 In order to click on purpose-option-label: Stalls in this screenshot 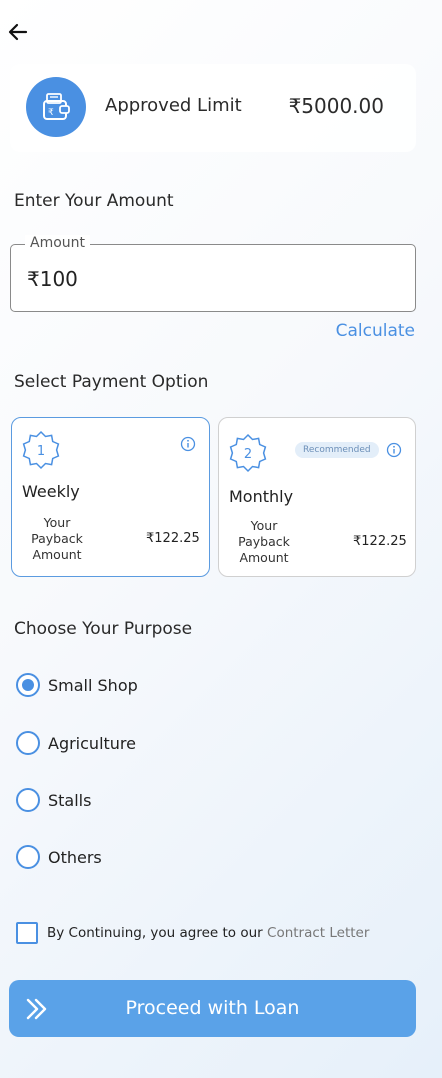, I will do `click(70, 800)`.